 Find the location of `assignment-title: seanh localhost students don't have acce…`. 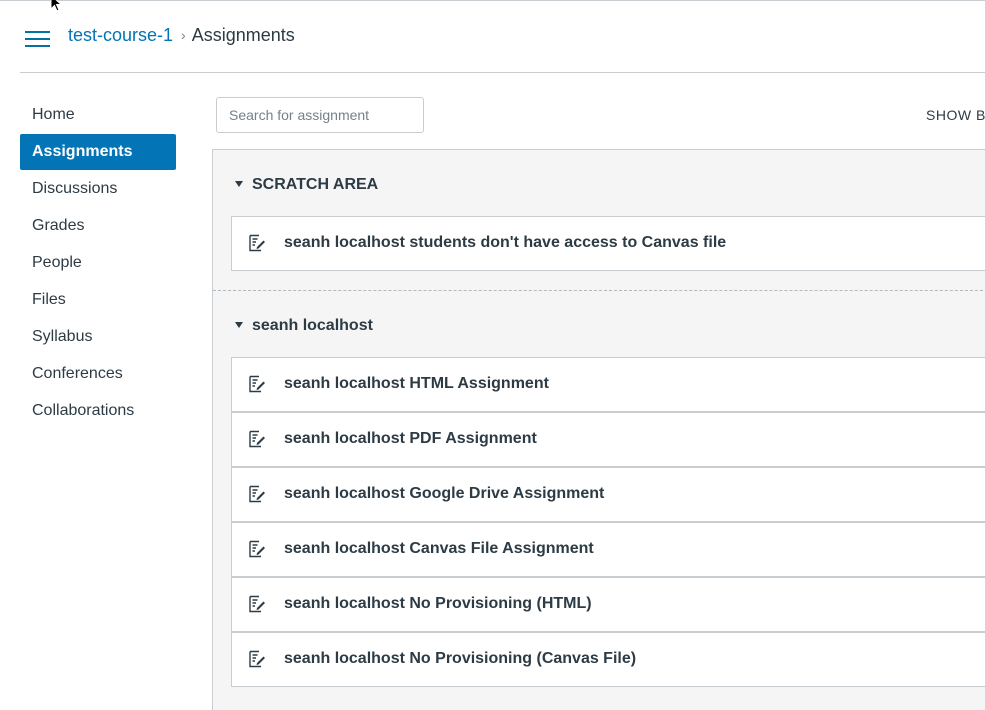

assignment-title: seanh localhost students don't have acce… is located at coordinates (505, 243).